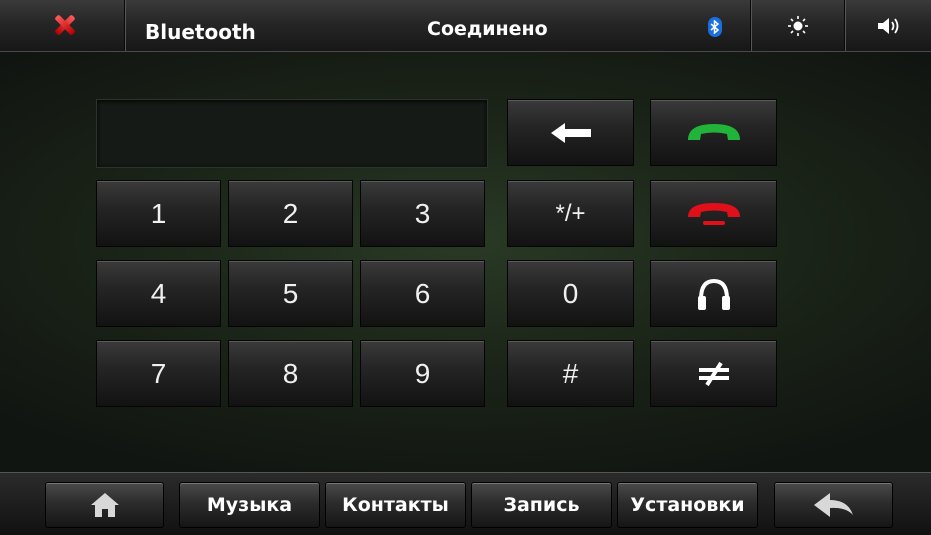 The image size is (931, 535). Describe the element at coordinates (570, 373) in the screenshot. I see `hash-key: #` at that location.